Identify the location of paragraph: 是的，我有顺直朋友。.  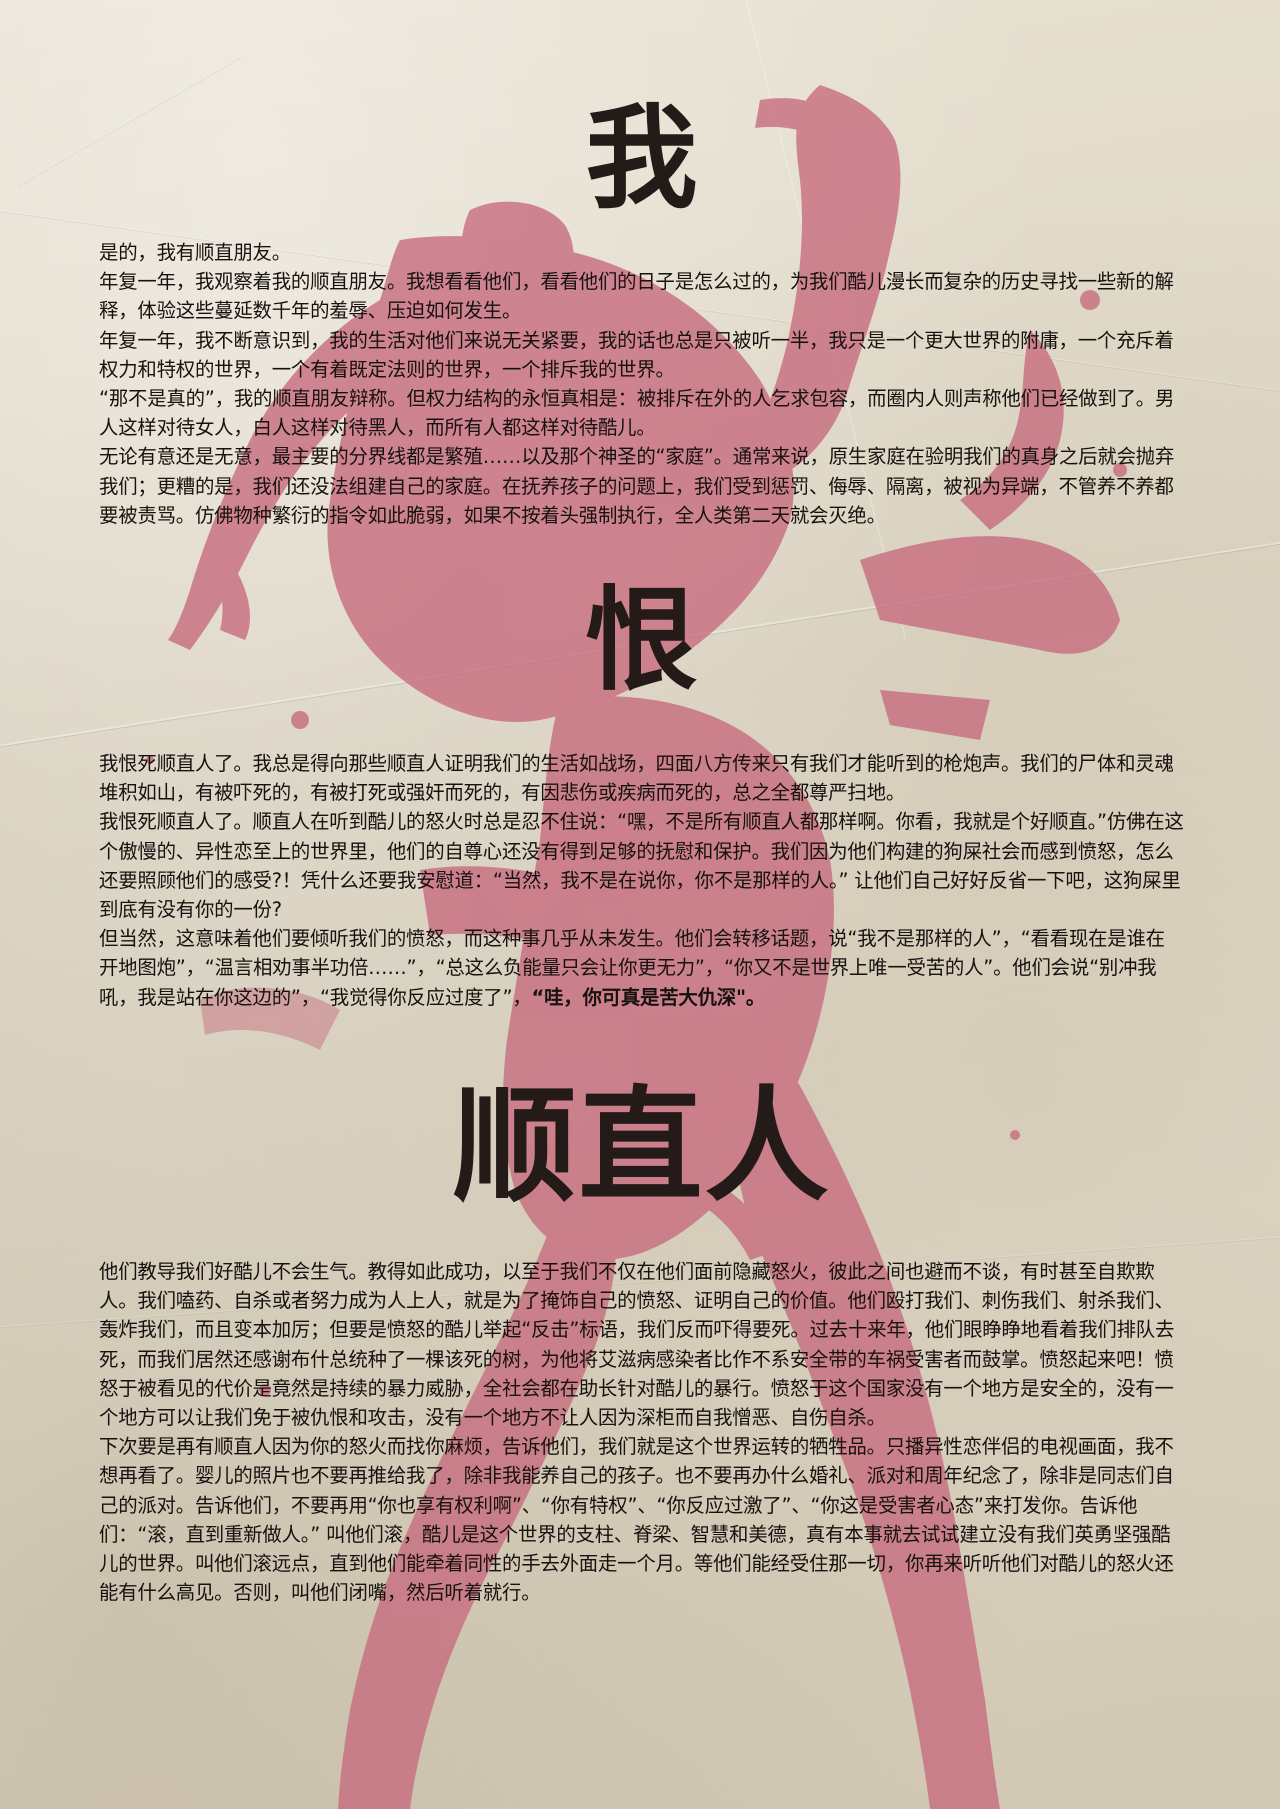
(195, 252).